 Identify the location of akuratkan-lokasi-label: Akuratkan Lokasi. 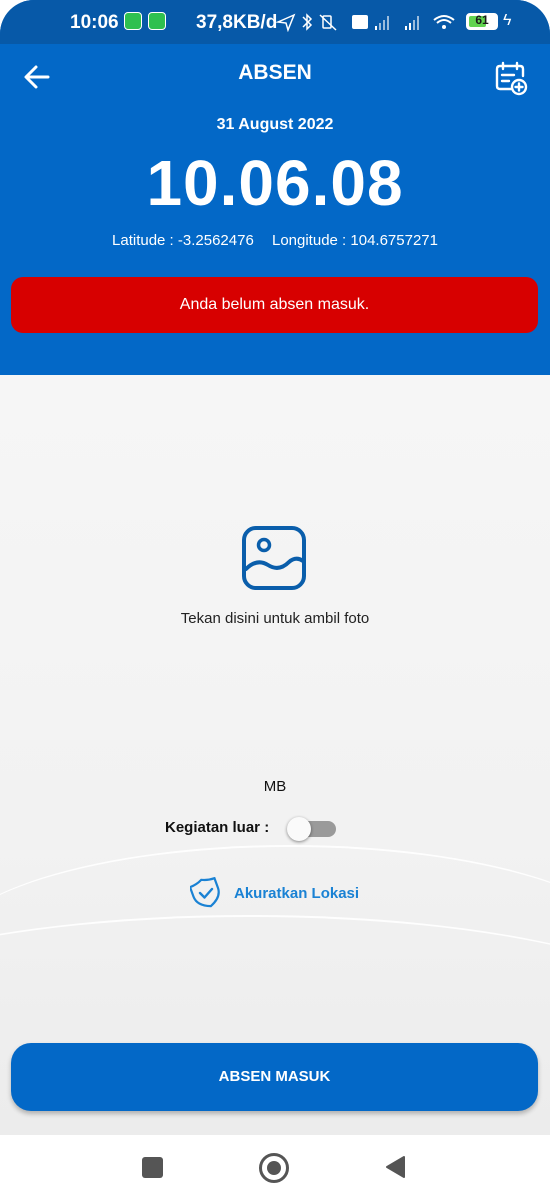
(297, 893).